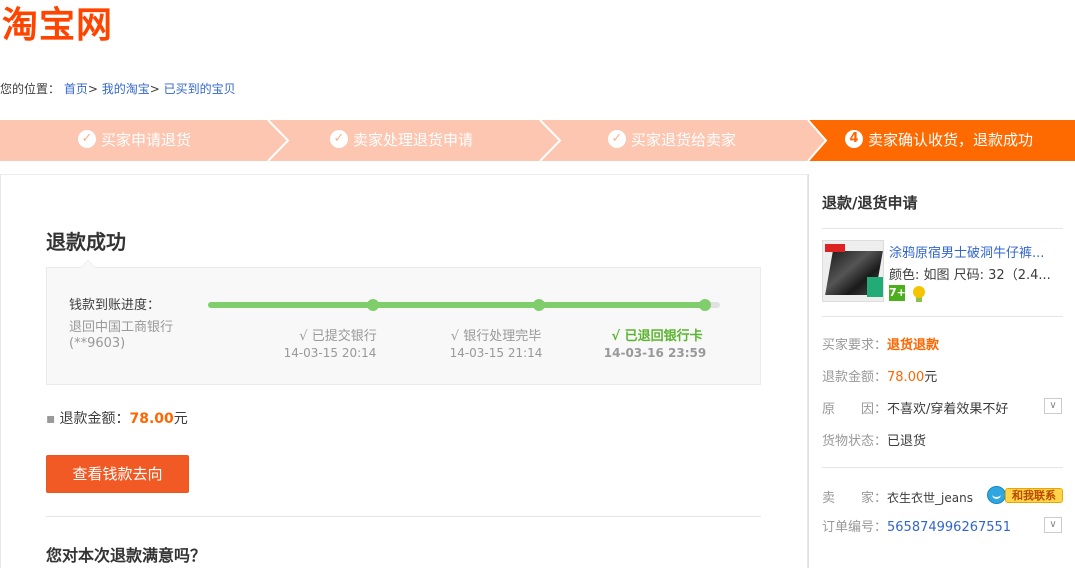 The height and width of the screenshot is (568, 1075). What do you see at coordinates (881, 345) in the screenshot?
I see `buyer-request-row: 买家要求：退货退款` at bounding box center [881, 345].